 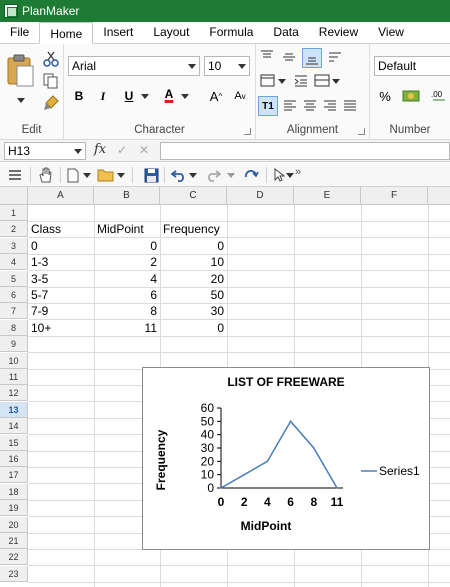 What do you see at coordinates (118, 32) in the screenshot?
I see `menu-insert: Insert` at bounding box center [118, 32].